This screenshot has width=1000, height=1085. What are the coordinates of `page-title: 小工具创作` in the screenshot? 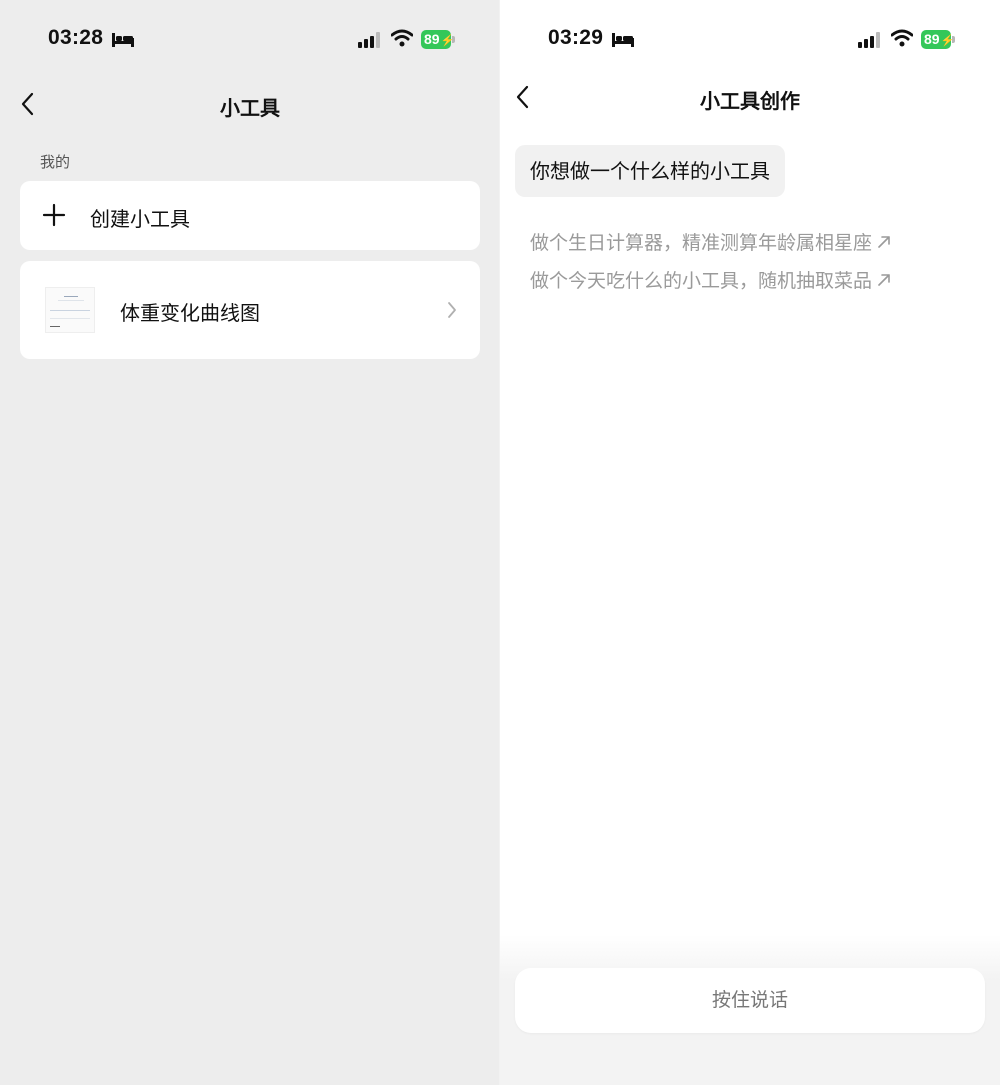 It's located at (750, 101).